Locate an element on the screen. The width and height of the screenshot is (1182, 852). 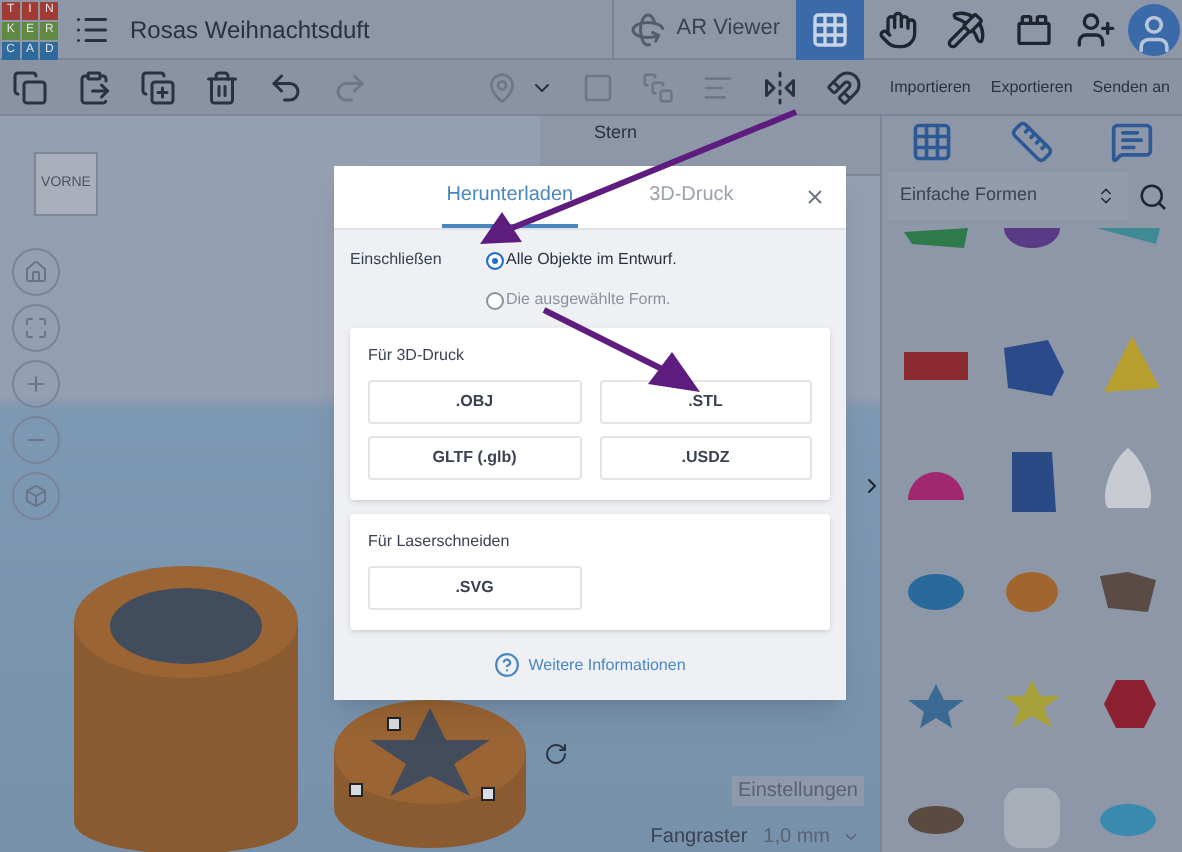
fit-view-icon is located at coordinates (36, 328).